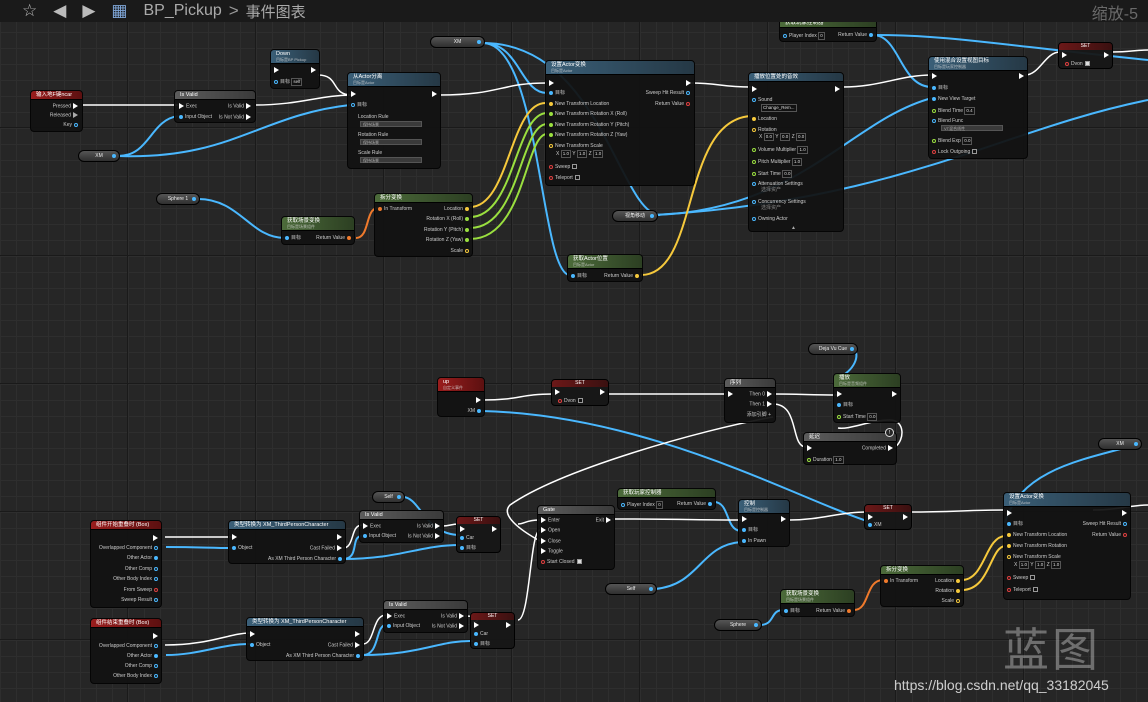 This screenshot has height=702, width=1148. Describe the element at coordinates (295, 69) in the screenshot. I see `down-function-node: Down 目标是BP Pickup 目标 self` at that location.